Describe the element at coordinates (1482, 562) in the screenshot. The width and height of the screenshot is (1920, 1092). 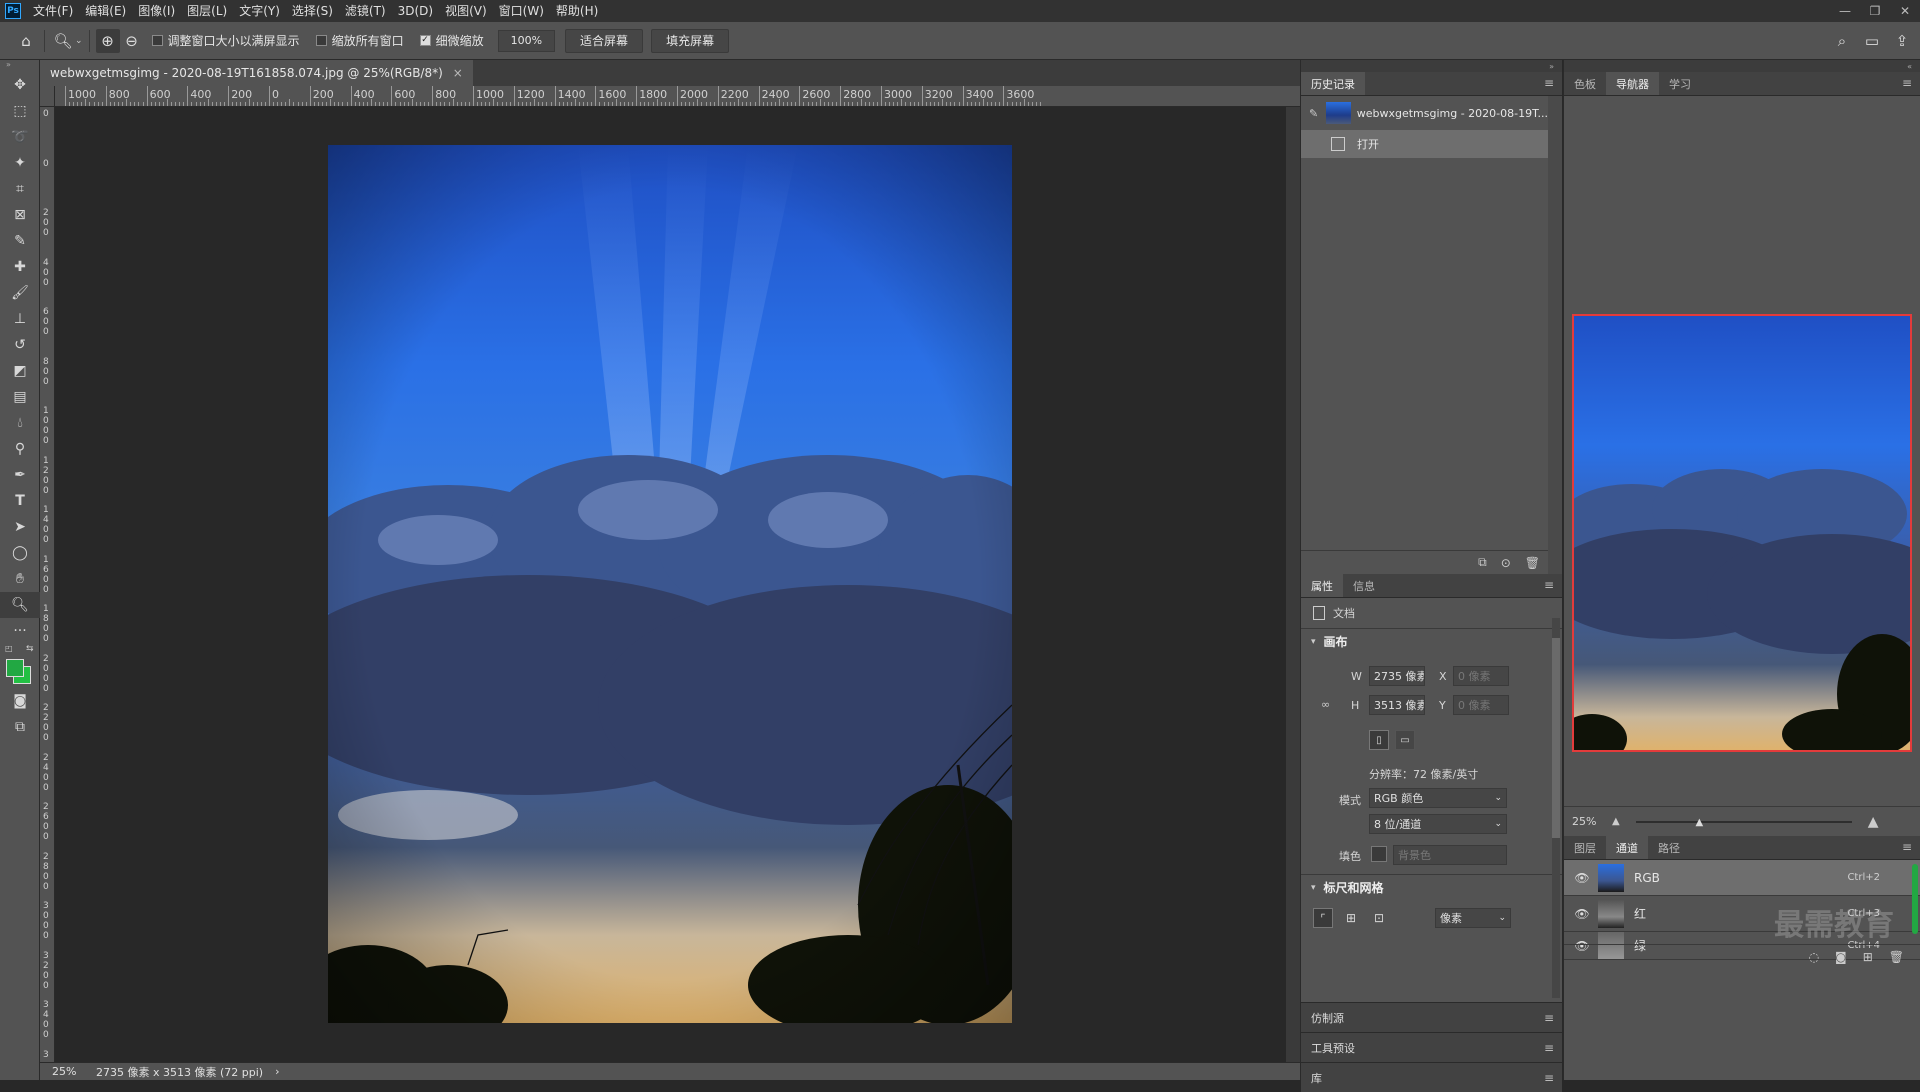
I see `new-document-from-state-icon: ⧉` at that location.